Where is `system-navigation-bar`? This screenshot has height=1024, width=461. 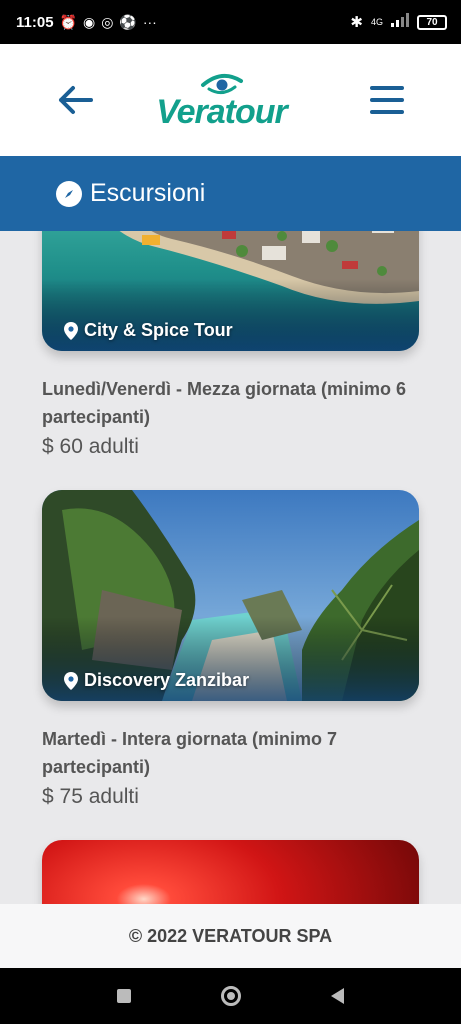
system-navigation-bar is located at coordinates (230, 996).